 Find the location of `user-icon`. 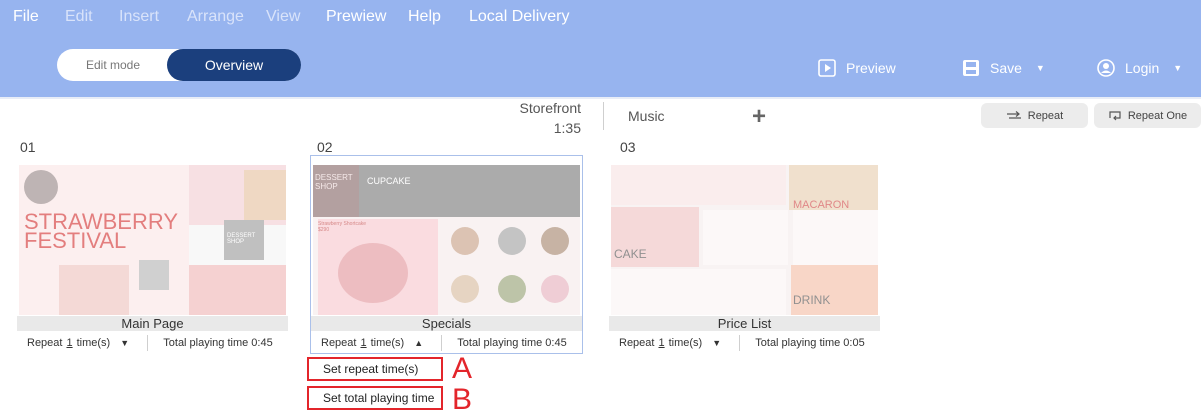

user-icon is located at coordinates (1106, 68).